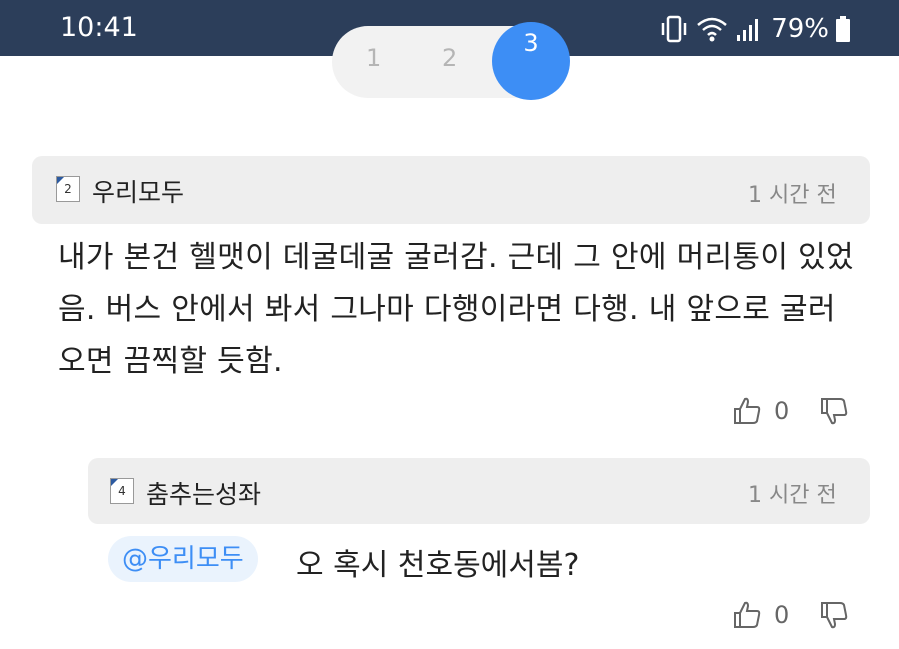 This screenshot has width=899, height=649. I want to click on page-1-button: 1, so click(373, 58).